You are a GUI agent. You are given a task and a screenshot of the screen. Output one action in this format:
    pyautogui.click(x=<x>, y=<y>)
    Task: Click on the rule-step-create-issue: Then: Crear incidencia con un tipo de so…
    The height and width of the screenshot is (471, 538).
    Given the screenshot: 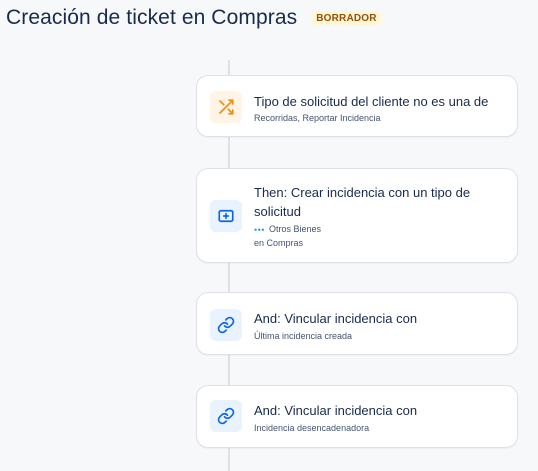 What is the action you would take?
    pyautogui.click(x=357, y=215)
    